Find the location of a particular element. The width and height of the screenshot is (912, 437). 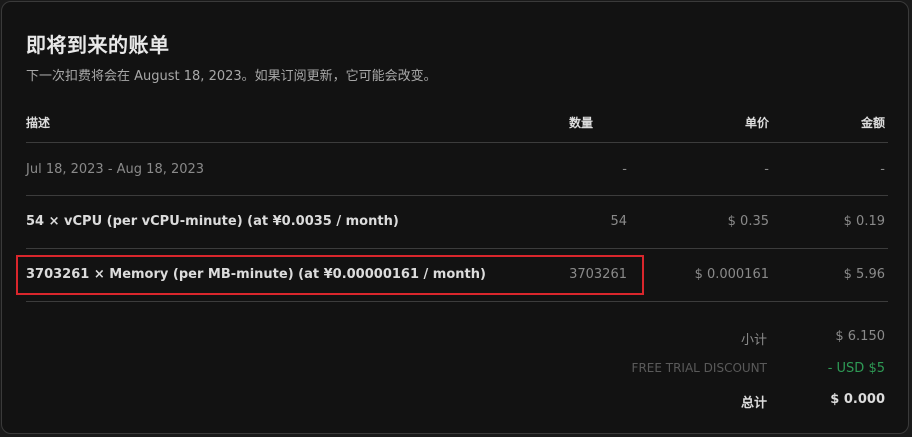

row-quantity: - is located at coordinates (624, 169).